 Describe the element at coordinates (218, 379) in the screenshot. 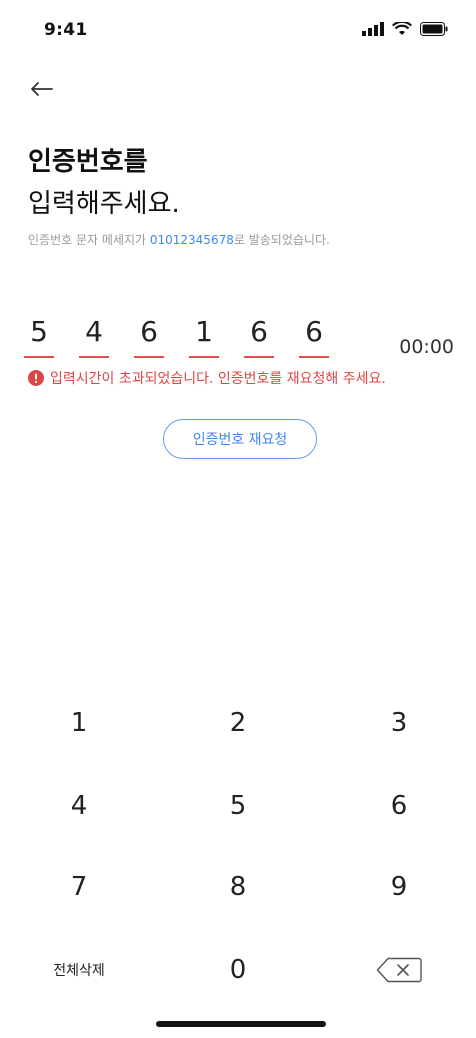

I see `error-text: 입력시간이 초과되었습니다. 인증번호를 재요청해 주세요.` at that location.